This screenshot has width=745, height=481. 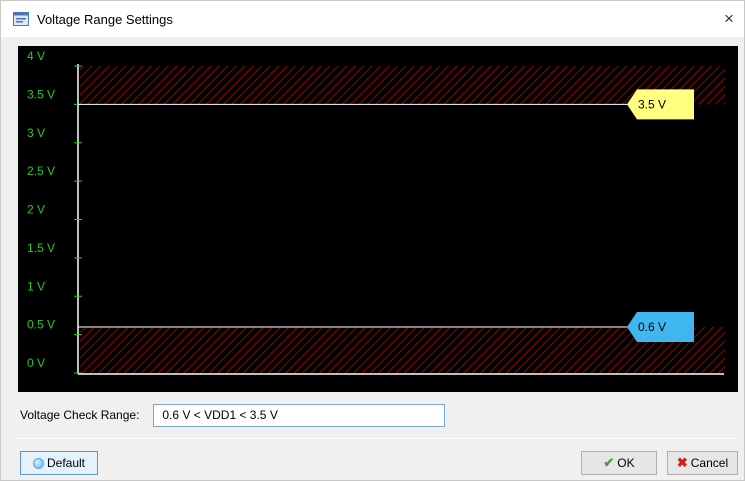 I want to click on close-icon: ×, so click(x=729, y=18).